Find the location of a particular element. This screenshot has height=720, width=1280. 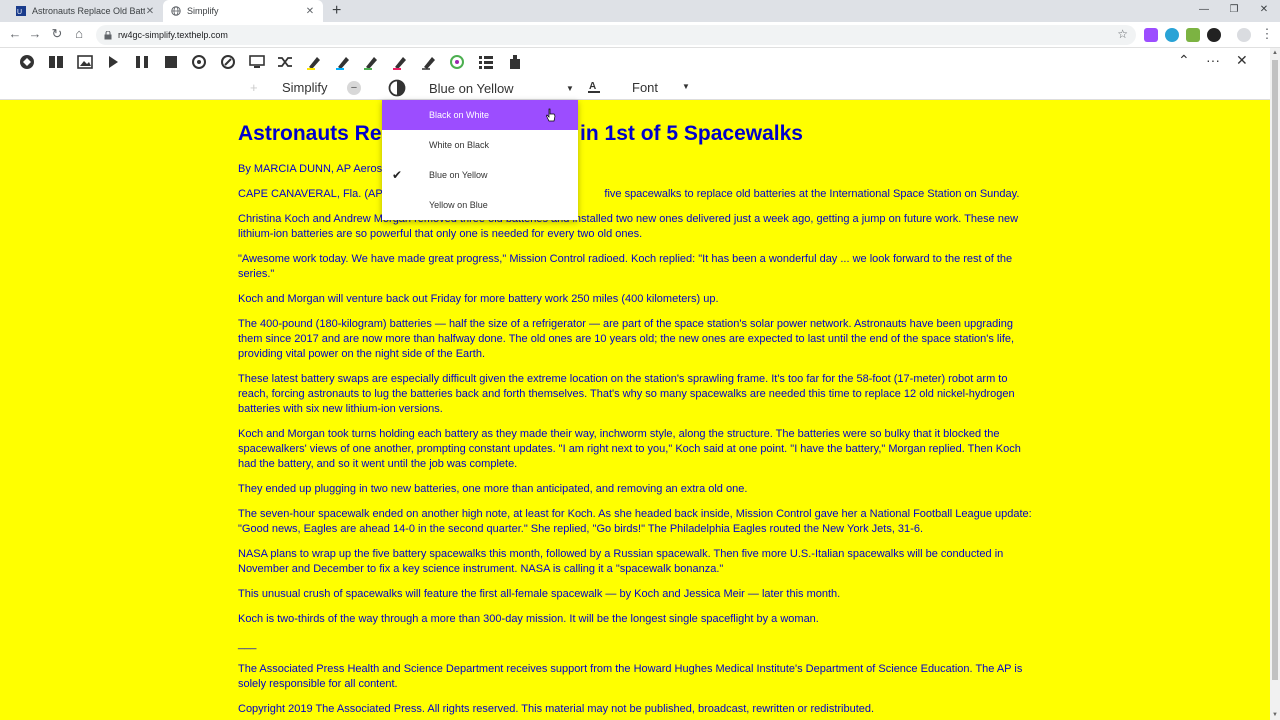

dictionary-icon is located at coordinates (56, 62).